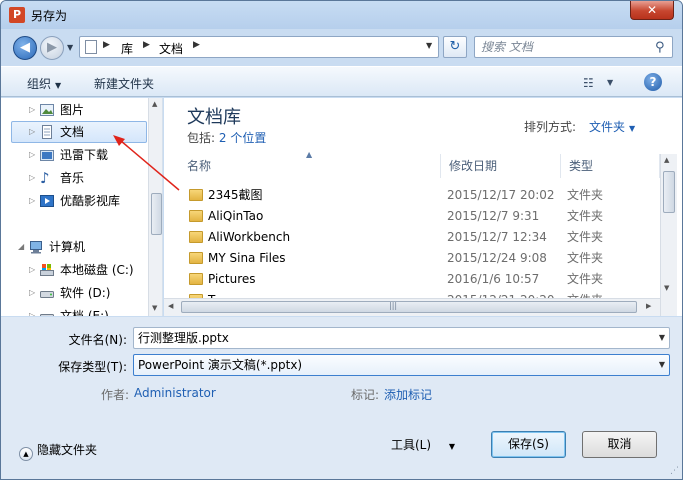 Image resolution: width=683 pixels, height=480 pixels. Describe the element at coordinates (90, 201) in the screenshot. I see `nav-item-label: 优酷影视库` at that location.